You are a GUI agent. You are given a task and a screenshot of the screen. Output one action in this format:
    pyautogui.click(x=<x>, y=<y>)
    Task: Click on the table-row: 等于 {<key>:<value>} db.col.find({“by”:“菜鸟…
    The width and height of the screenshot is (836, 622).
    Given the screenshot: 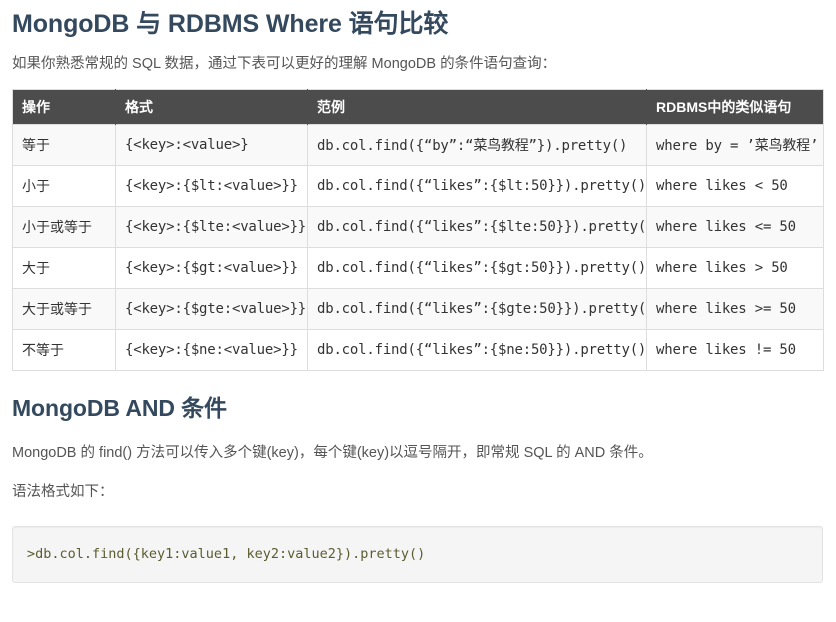 What is the action you would take?
    pyautogui.click(x=418, y=144)
    